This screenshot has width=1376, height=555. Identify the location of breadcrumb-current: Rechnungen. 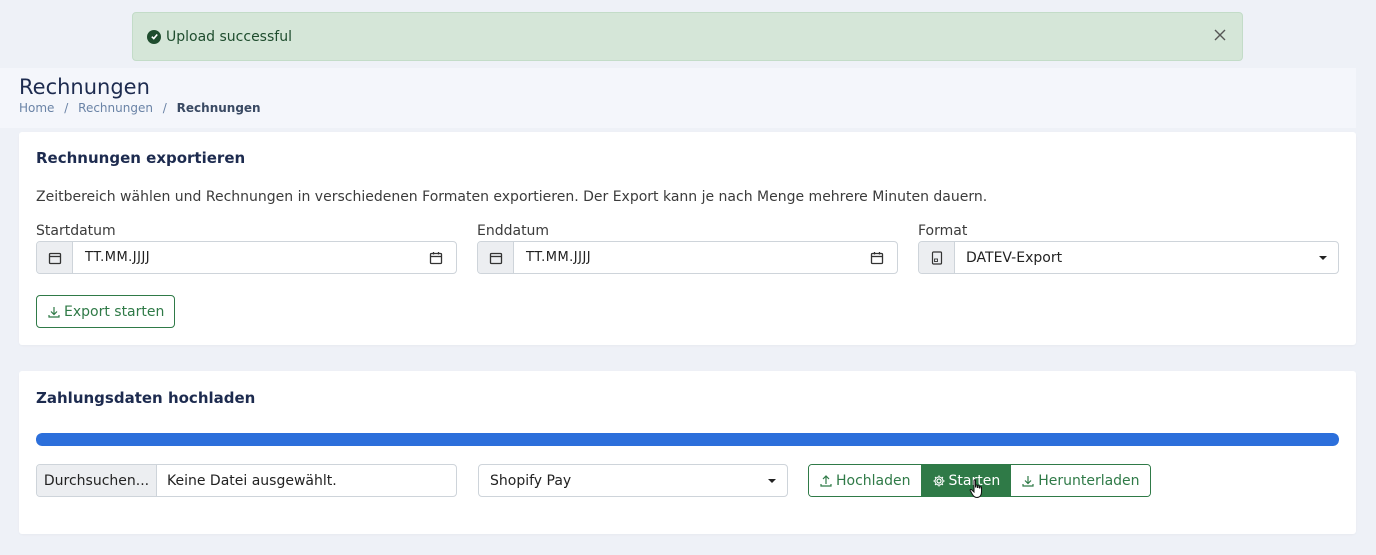
(218, 108).